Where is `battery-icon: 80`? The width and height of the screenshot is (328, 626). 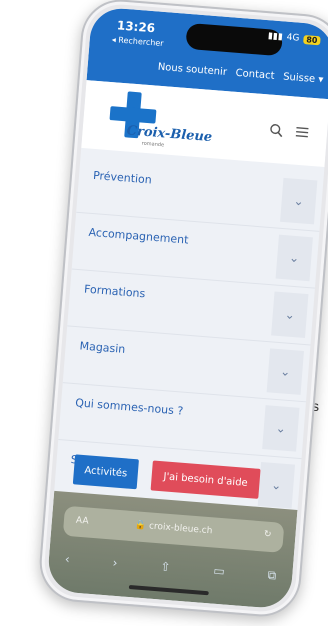 battery-icon: 80 is located at coordinates (311, 39).